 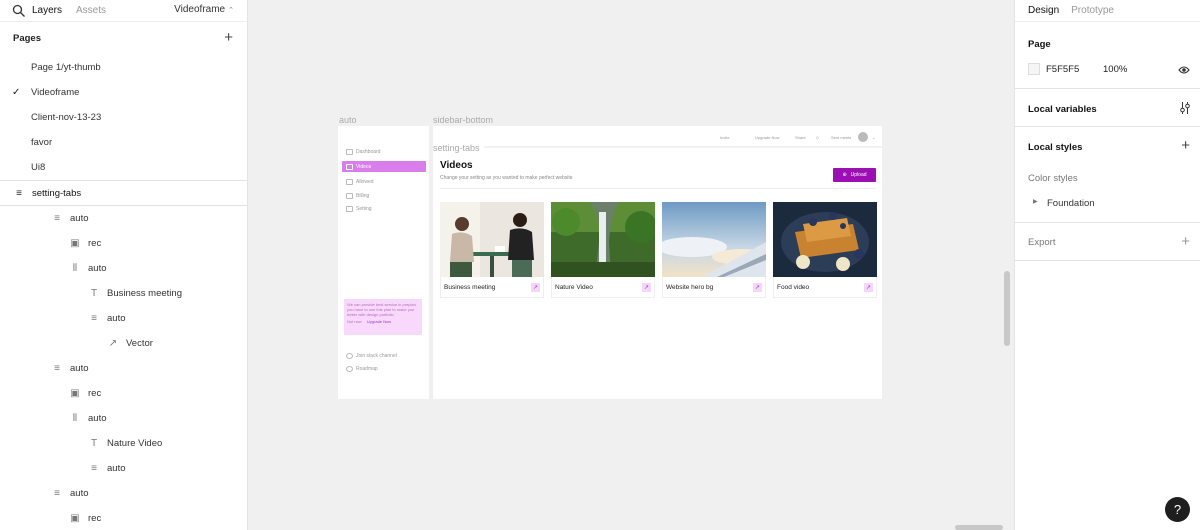 What do you see at coordinates (1177, 509) in the screenshot?
I see `help-button: ?` at bounding box center [1177, 509].